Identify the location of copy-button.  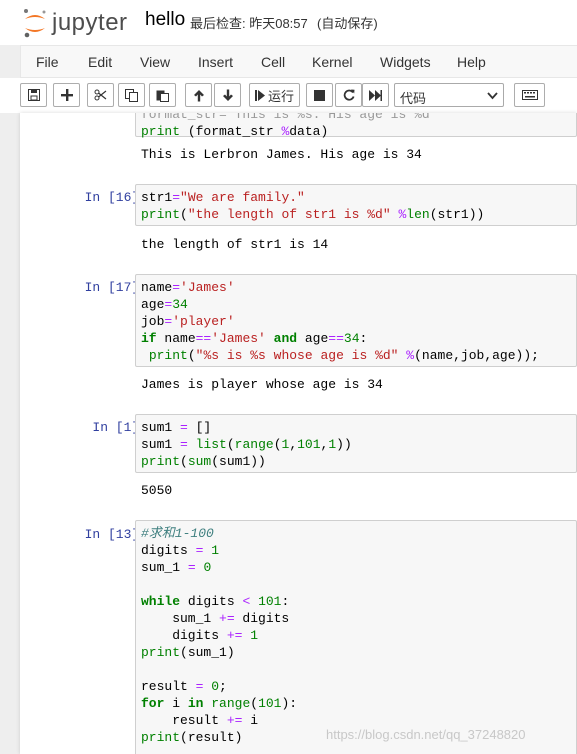
(131, 95).